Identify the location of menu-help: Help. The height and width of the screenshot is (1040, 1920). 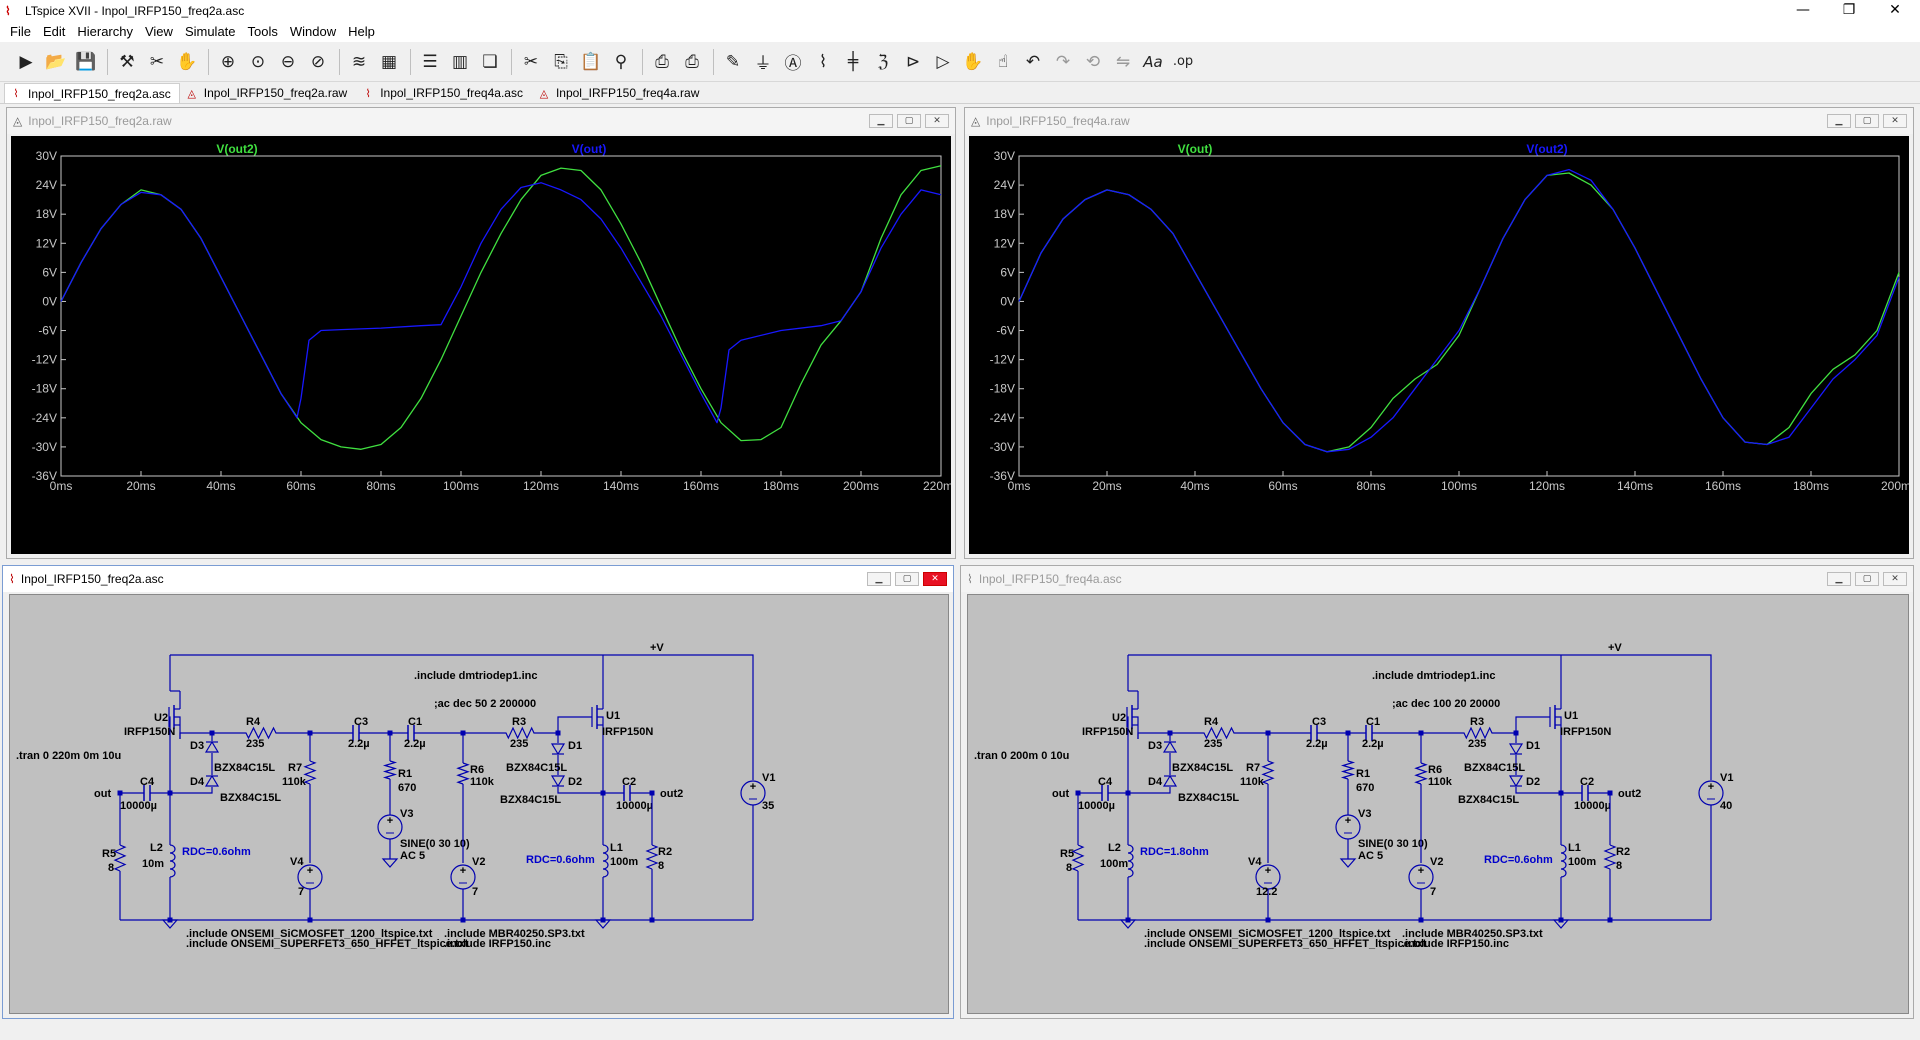
(361, 32).